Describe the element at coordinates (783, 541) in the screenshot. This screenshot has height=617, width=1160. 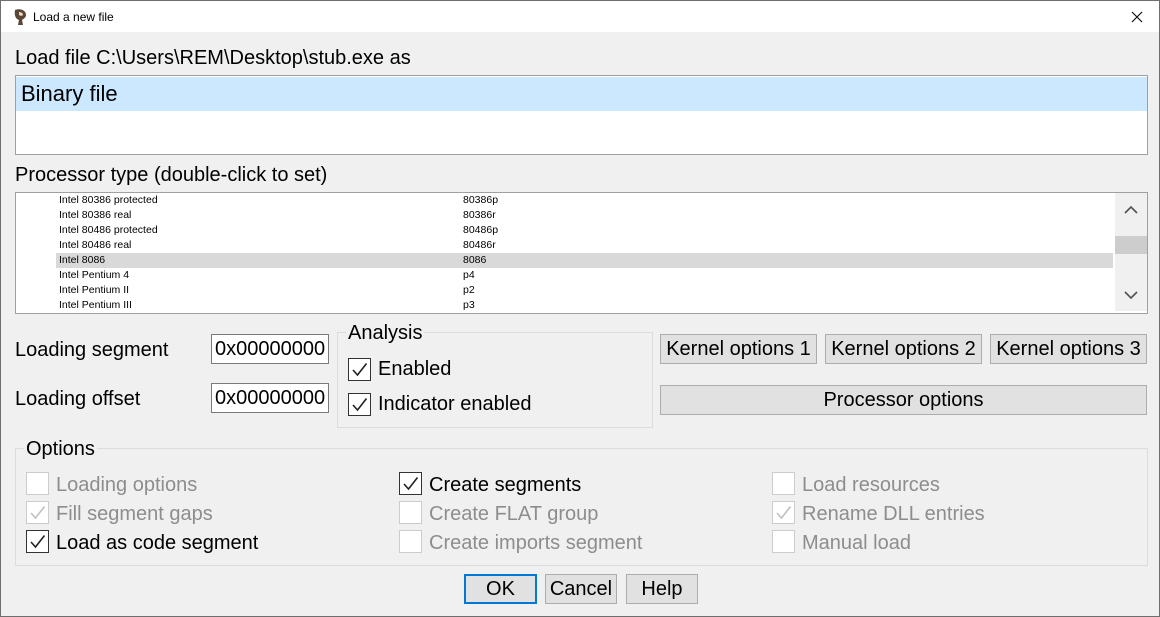
I see `manual-load-checkbox` at that location.